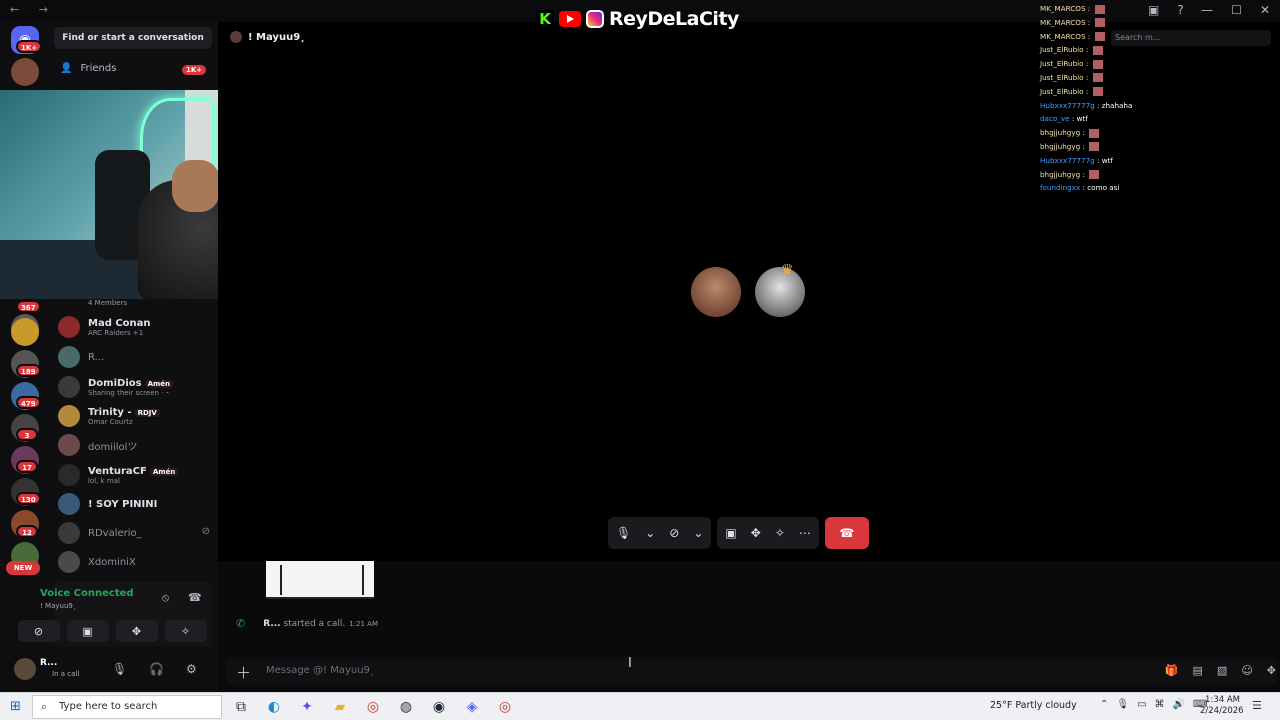 Image resolution: width=1280 pixels, height=720 pixels. I want to click on weather-widget: 25°F Partly cloudy, so click(1033, 705).